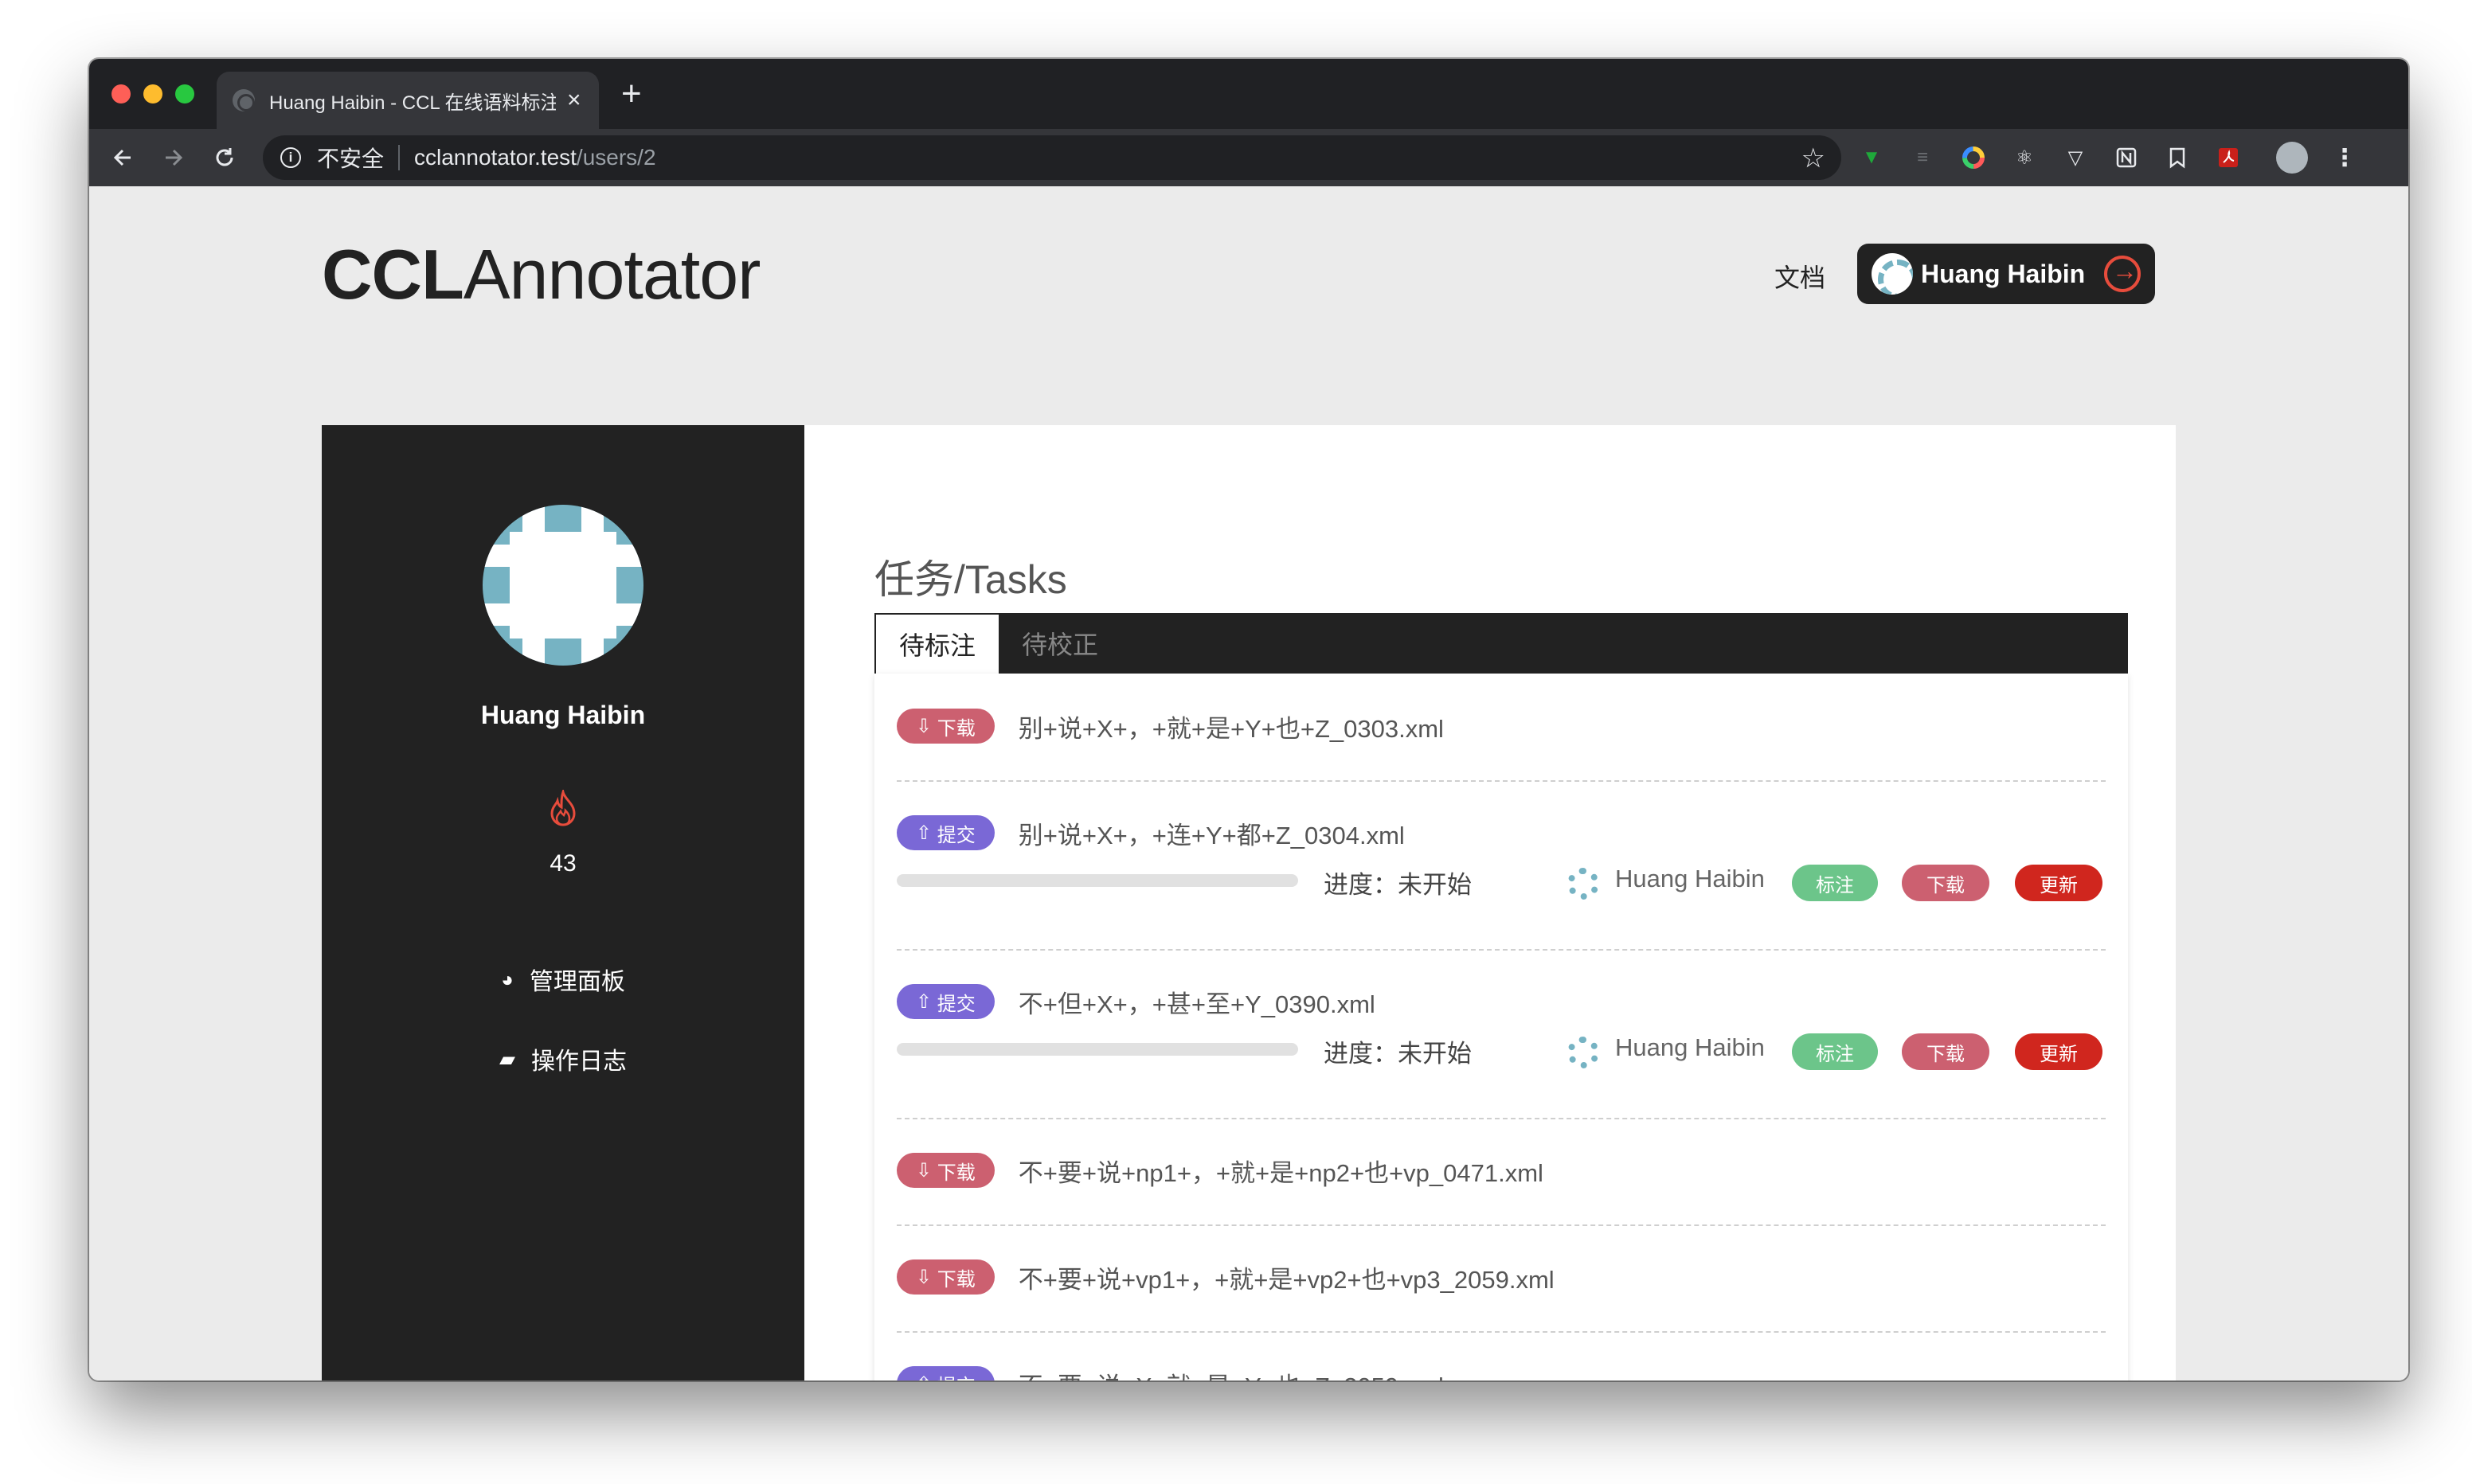  Describe the element at coordinates (1280, 1172) in the screenshot. I see `task-file-name: 不+要+说+np1+，+就+是+np2+也+vp_0471.xml` at that location.